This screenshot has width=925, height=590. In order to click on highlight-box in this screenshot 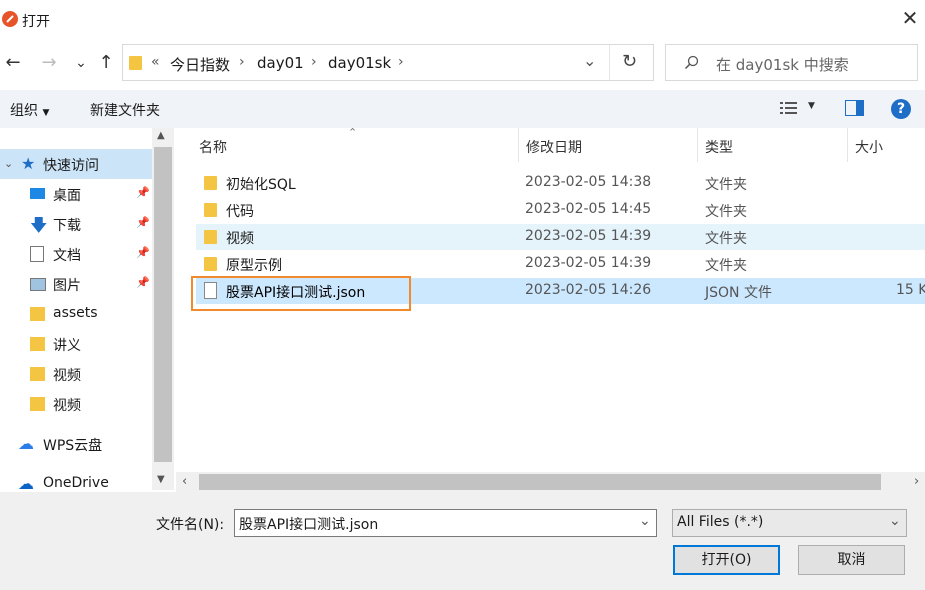, I will do `click(301, 293)`.